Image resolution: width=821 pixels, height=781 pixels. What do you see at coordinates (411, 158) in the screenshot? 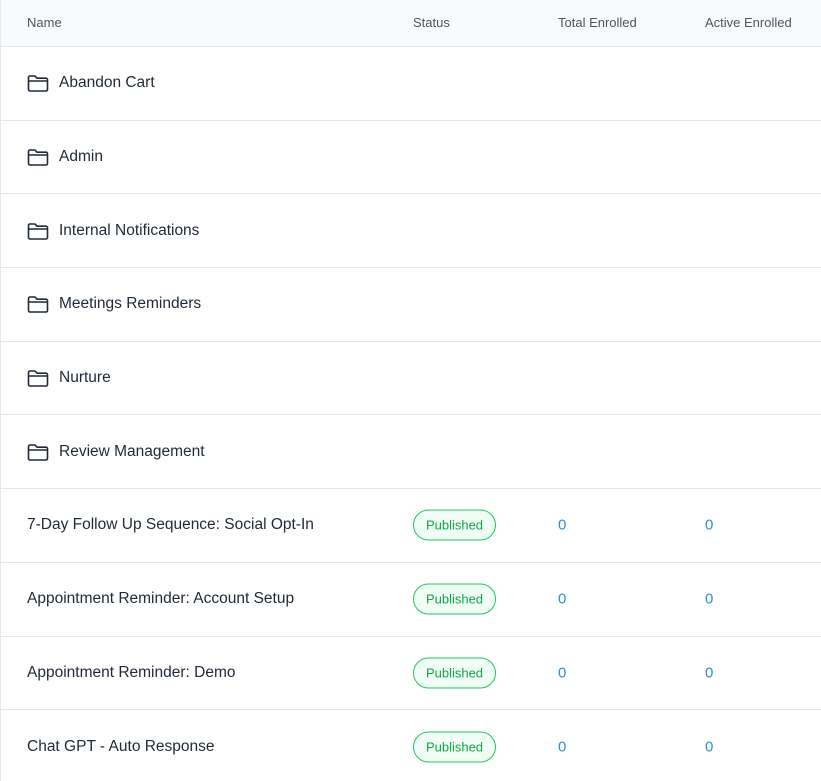
I see `folder-row: Admin` at bounding box center [411, 158].